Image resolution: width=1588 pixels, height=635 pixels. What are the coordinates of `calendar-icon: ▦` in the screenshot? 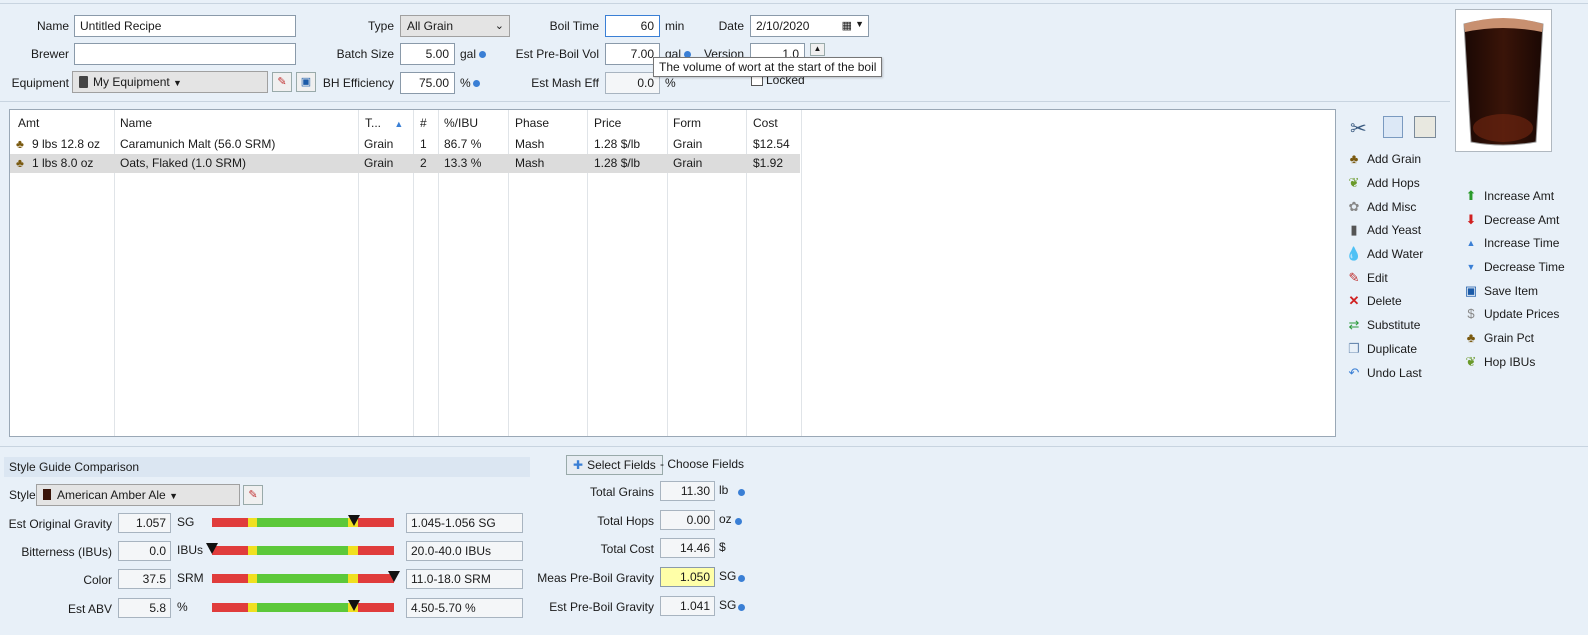 It's located at (847, 25).